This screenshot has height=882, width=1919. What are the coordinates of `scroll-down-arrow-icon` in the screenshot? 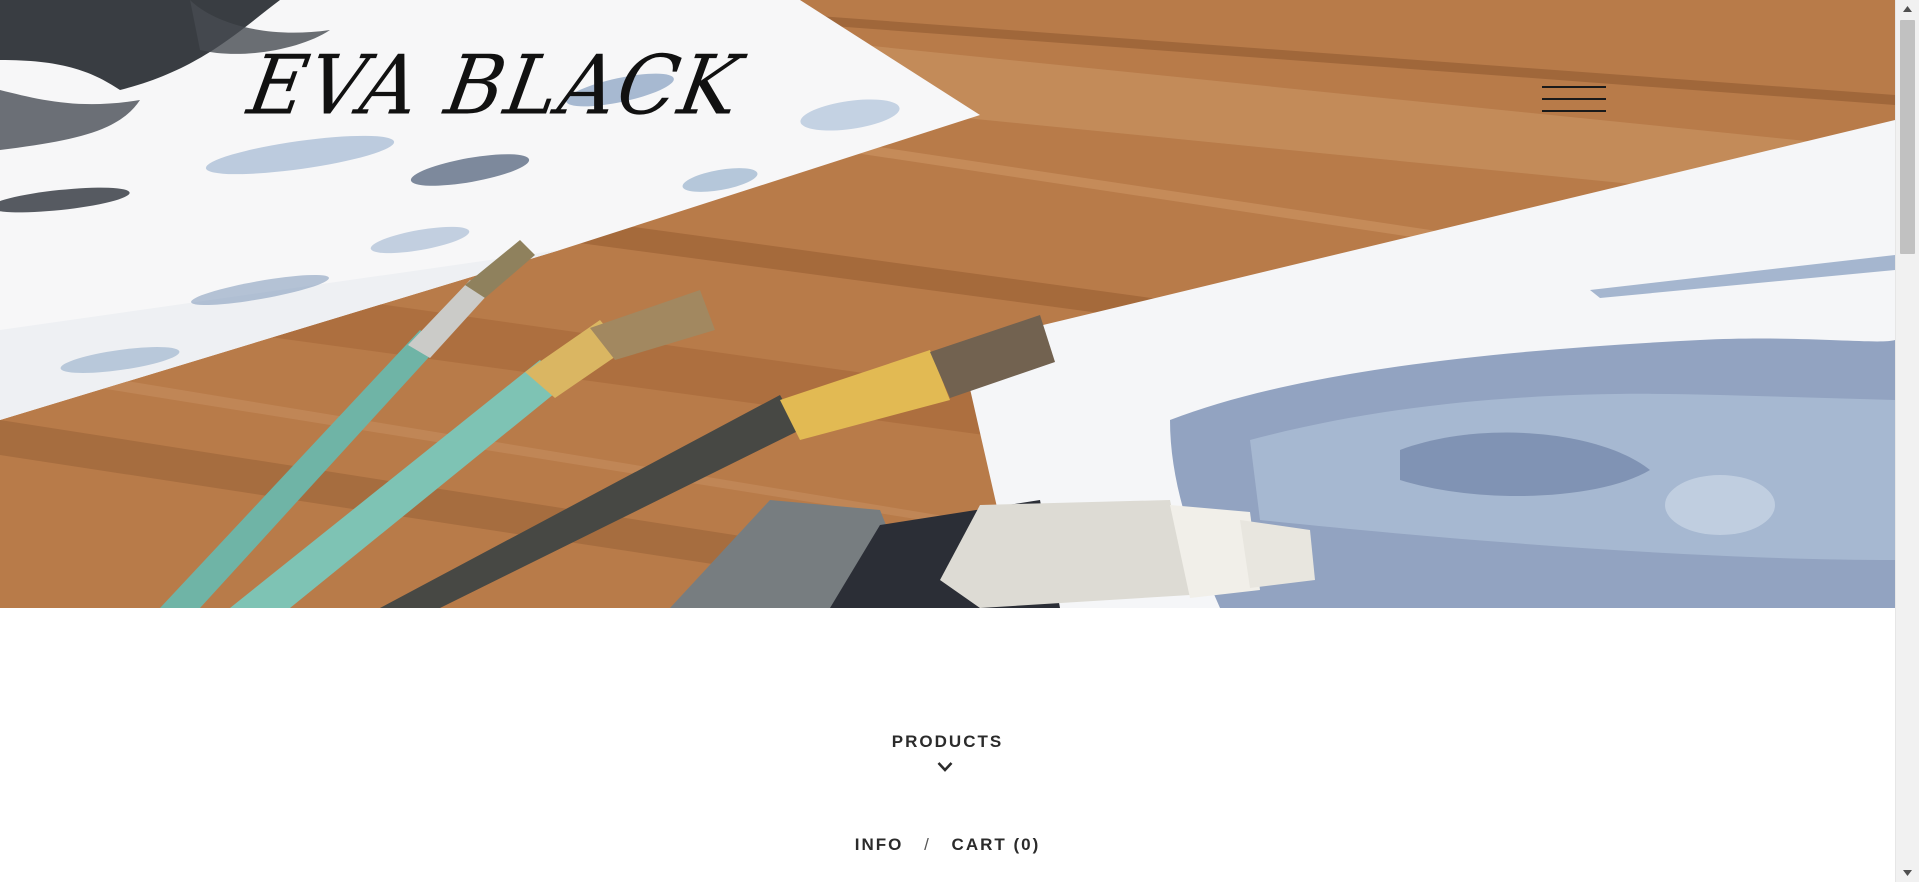 It's located at (1907, 873).